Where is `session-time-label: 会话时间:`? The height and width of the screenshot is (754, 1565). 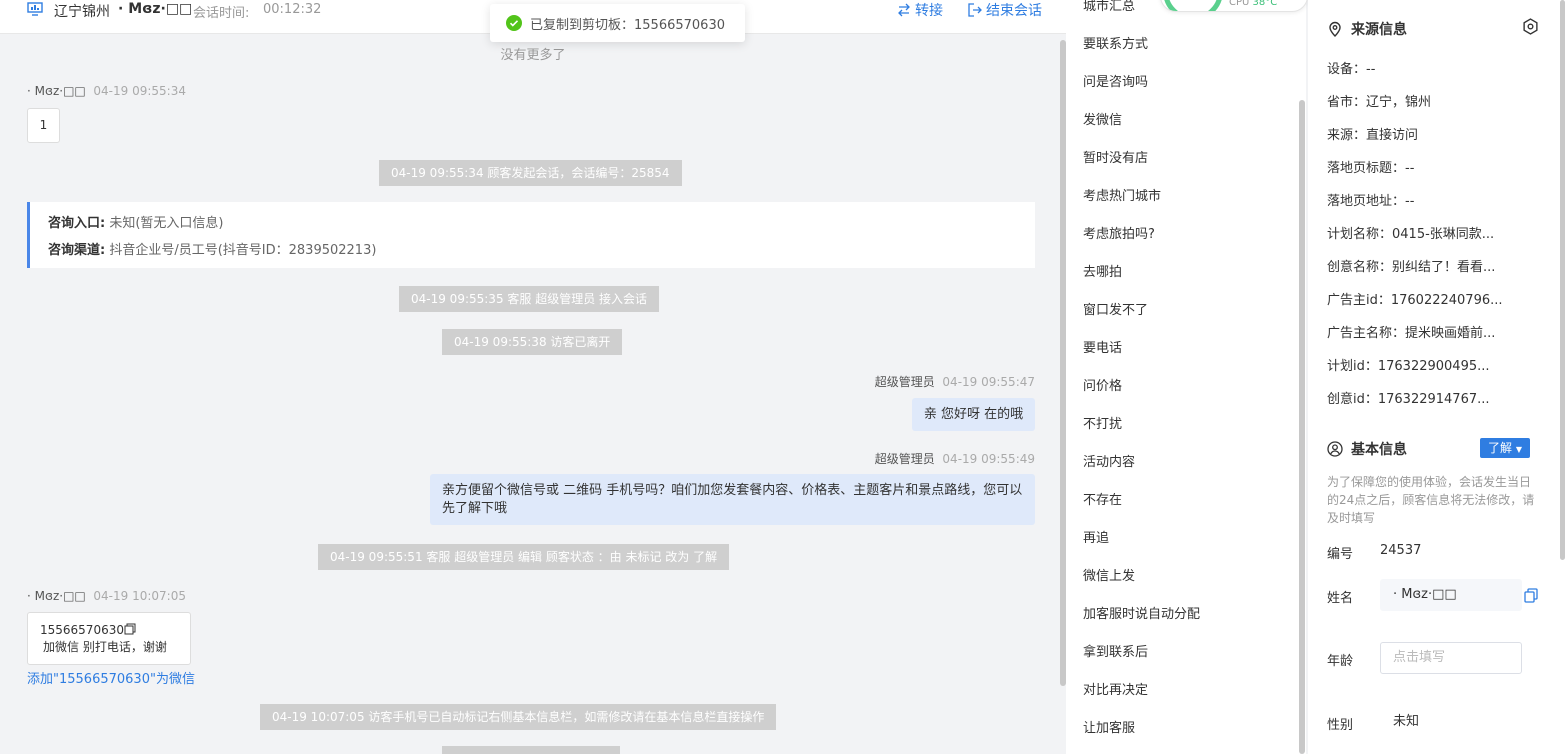 session-time-label: 会话时间: is located at coordinates (221, 13).